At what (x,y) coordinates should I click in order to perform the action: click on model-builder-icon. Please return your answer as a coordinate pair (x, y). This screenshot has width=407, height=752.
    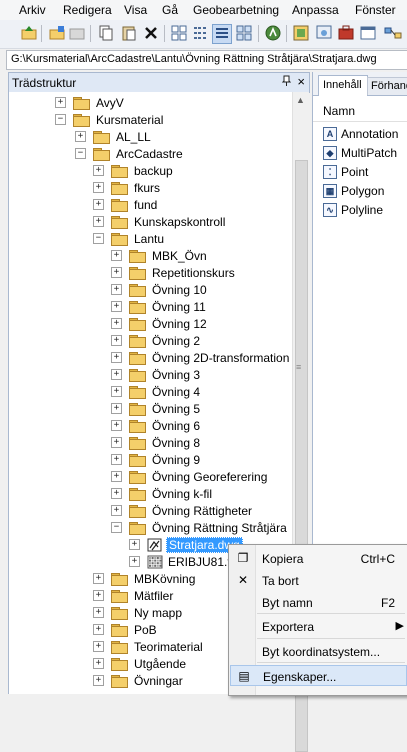
    Looking at the image, I should click on (393, 33).